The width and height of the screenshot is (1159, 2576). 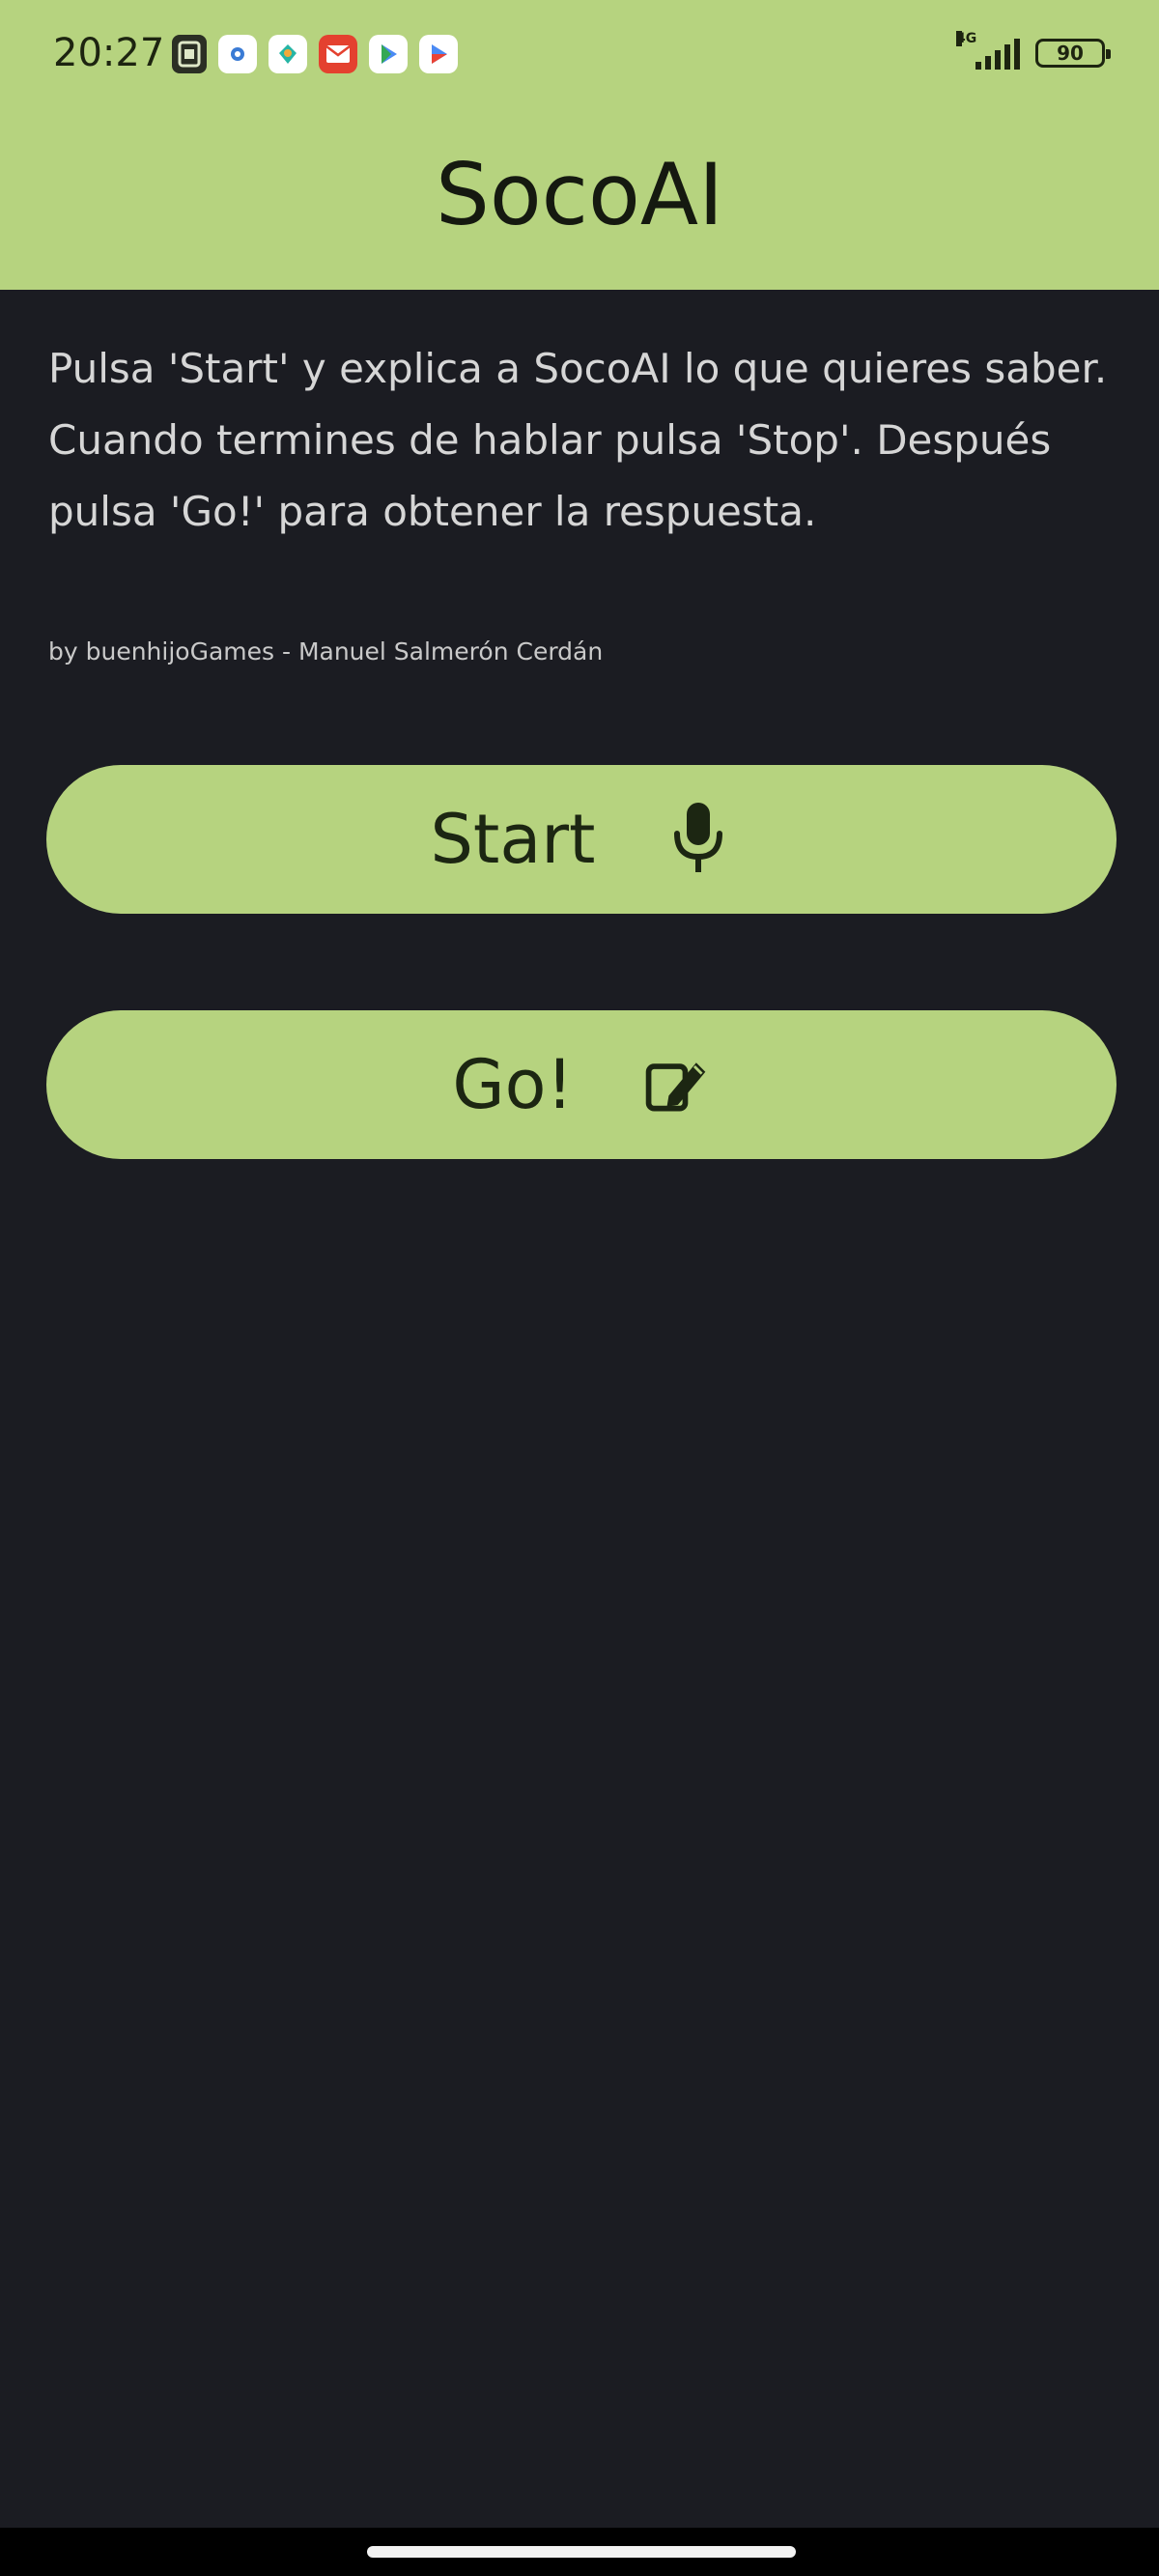 I want to click on sim-icon, so click(x=189, y=54).